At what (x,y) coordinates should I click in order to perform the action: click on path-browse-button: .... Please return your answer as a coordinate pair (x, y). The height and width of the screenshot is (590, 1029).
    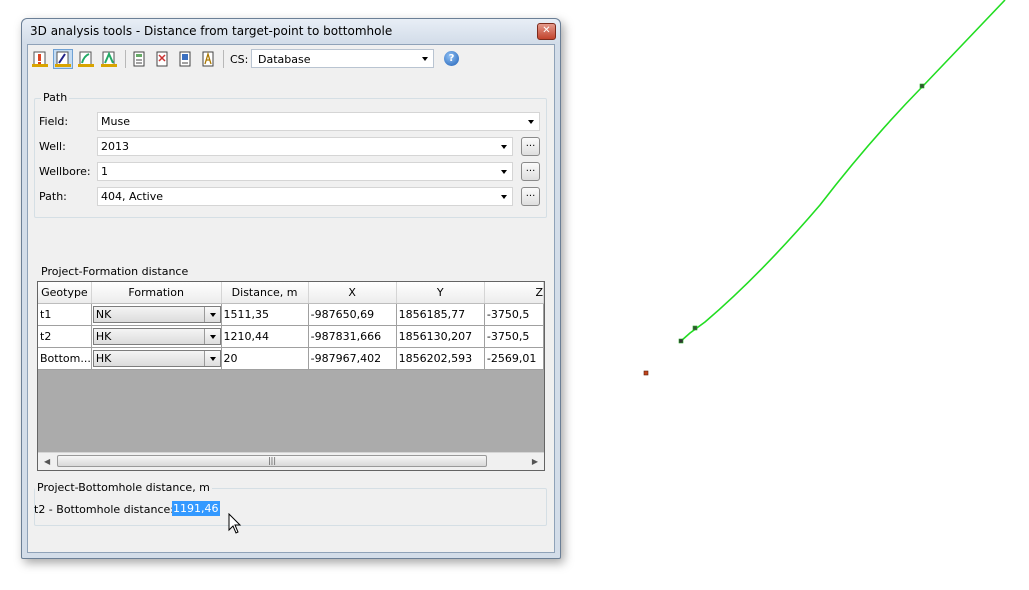
    Looking at the image, I should click on (530, 196).